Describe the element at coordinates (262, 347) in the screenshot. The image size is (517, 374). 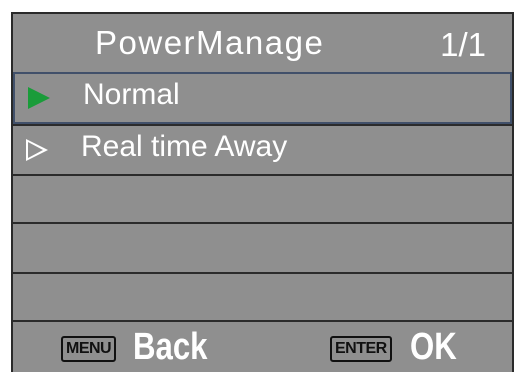
I see `button-hint-bar: MENU Back ENTER OK` at that location.